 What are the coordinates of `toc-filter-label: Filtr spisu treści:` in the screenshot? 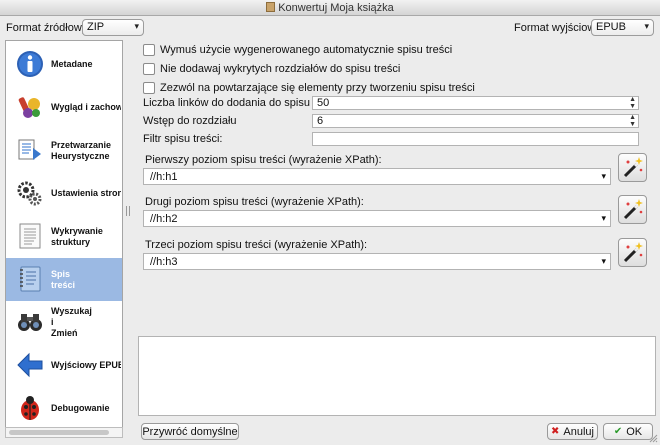 It's located at (183, 139).